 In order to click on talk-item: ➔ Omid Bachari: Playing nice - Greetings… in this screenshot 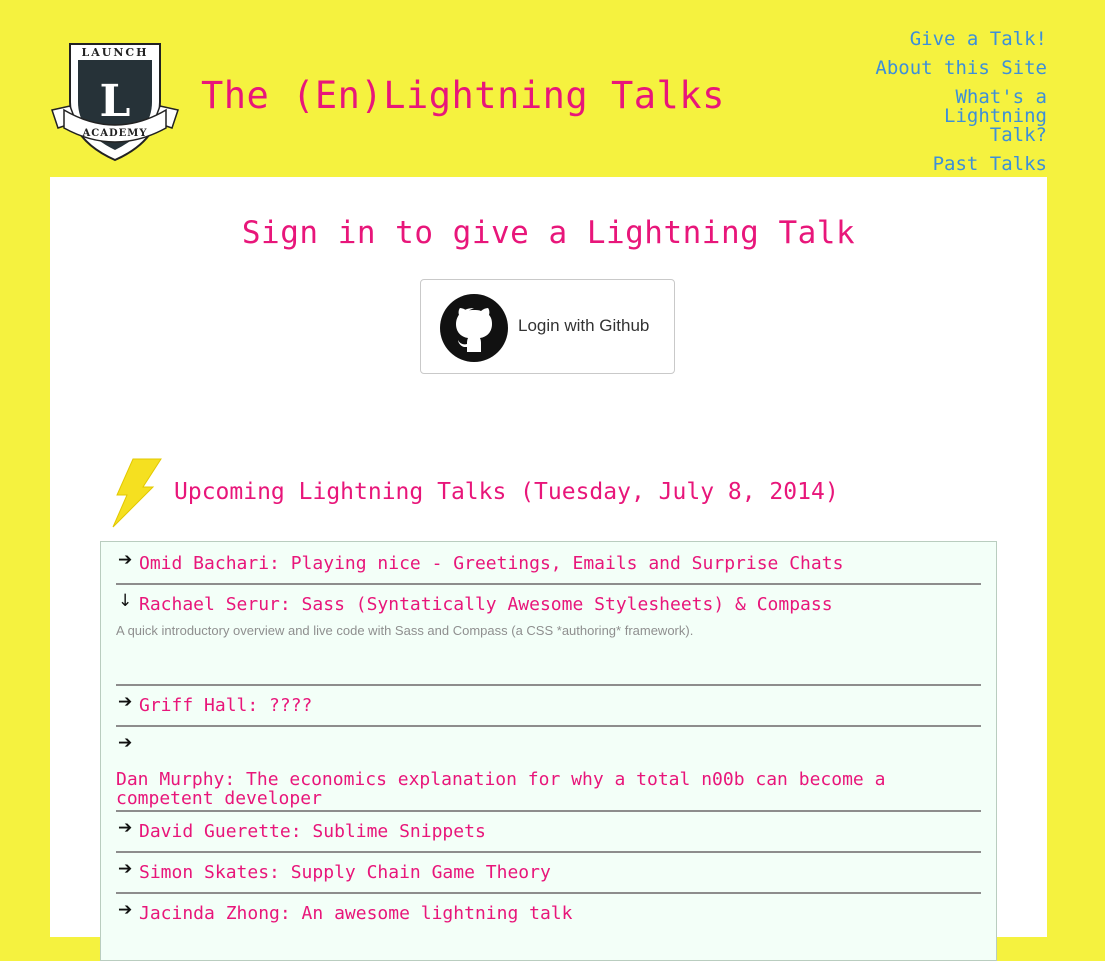, I will do `click(548, 567)`.